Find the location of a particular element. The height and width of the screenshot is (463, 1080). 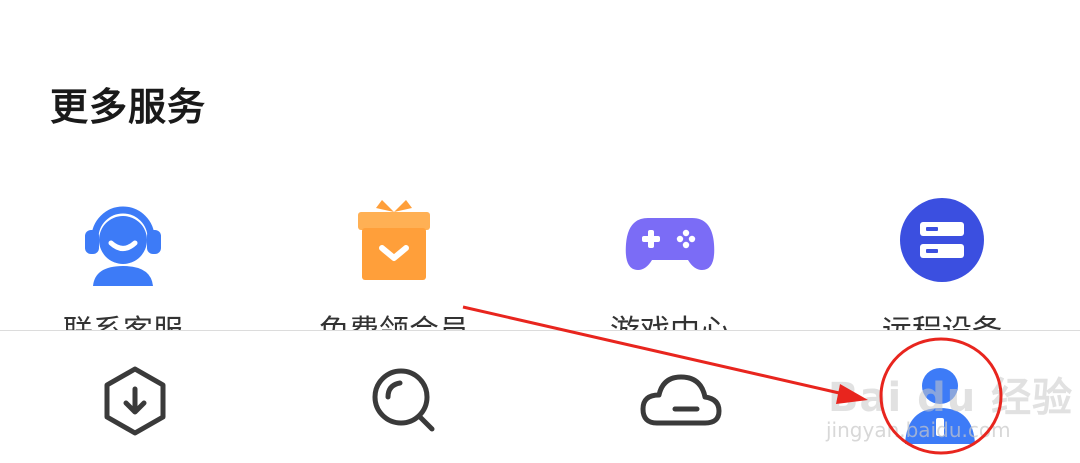

cloud-icon is located at coordinates (681, 400).